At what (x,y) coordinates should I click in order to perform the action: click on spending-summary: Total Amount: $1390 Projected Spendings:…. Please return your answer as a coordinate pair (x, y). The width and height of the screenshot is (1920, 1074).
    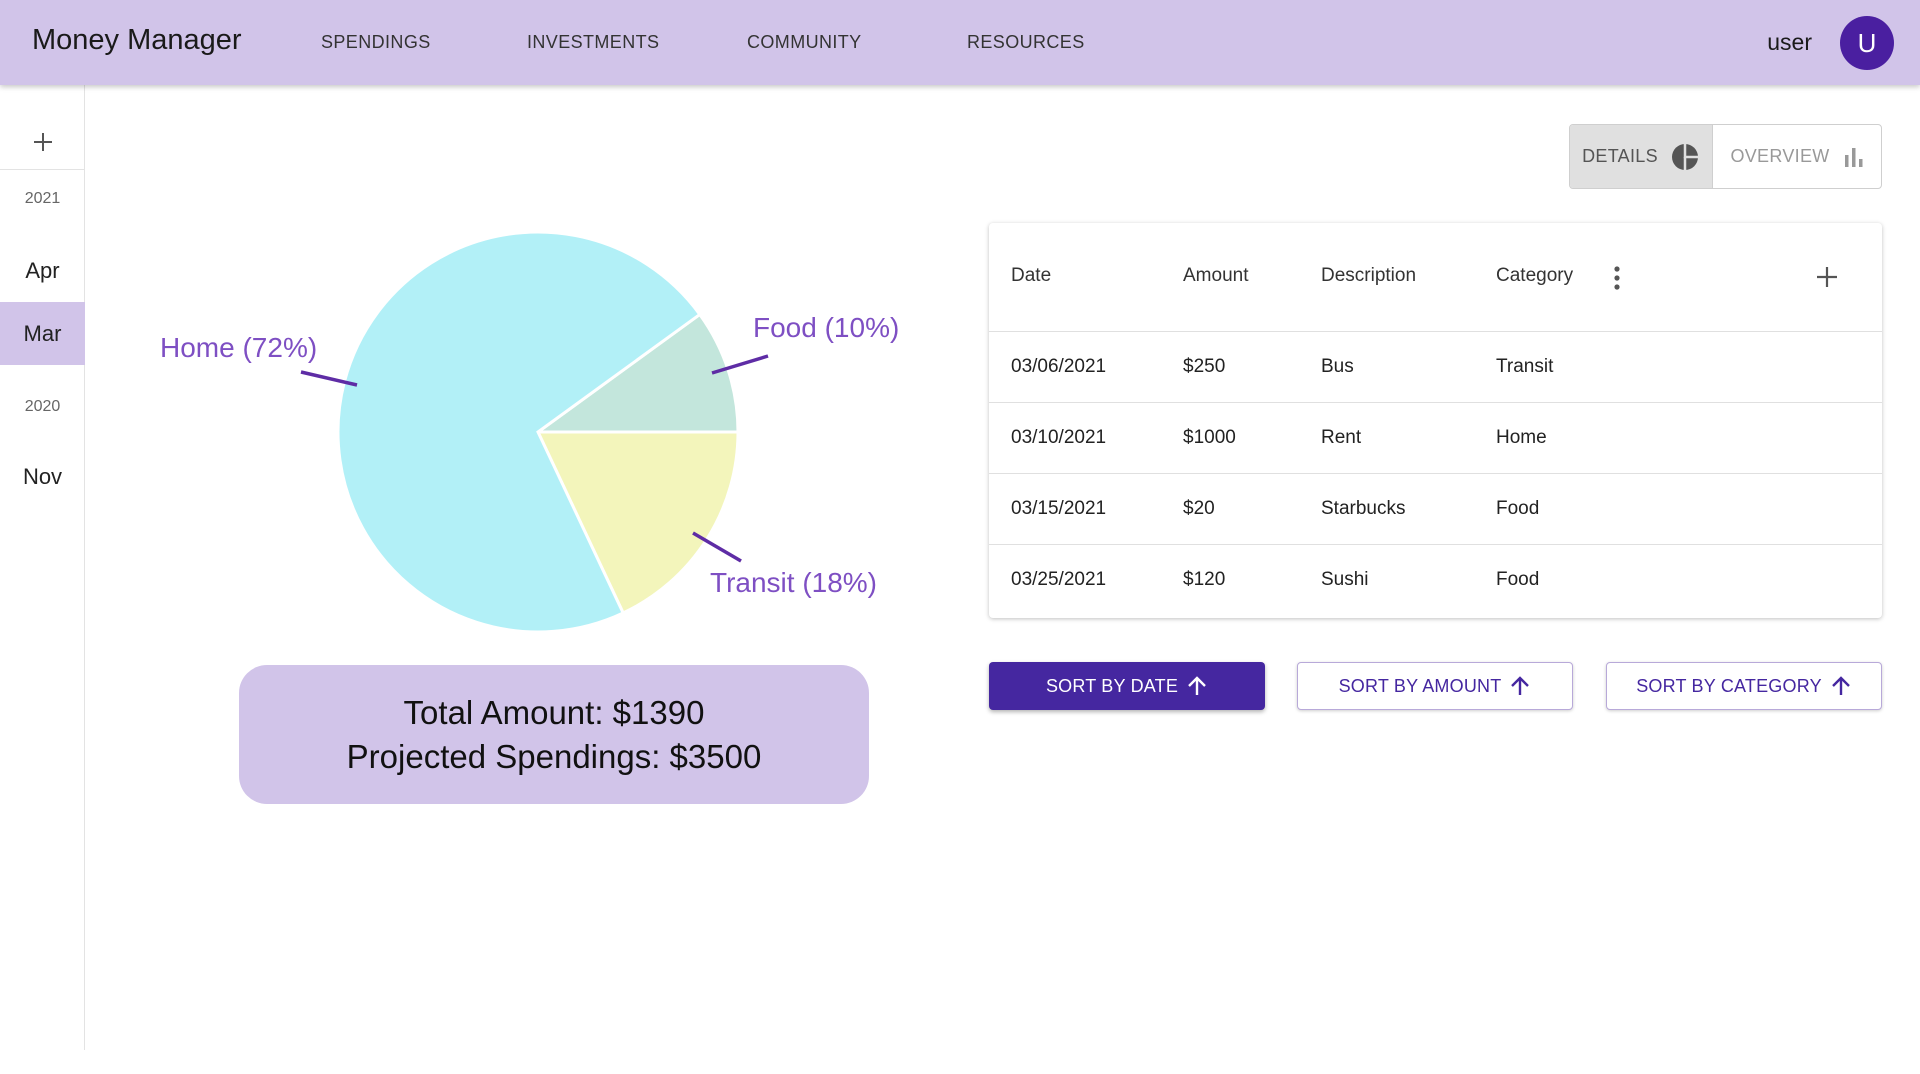
    Looking at the image, I should click on (554, 734).